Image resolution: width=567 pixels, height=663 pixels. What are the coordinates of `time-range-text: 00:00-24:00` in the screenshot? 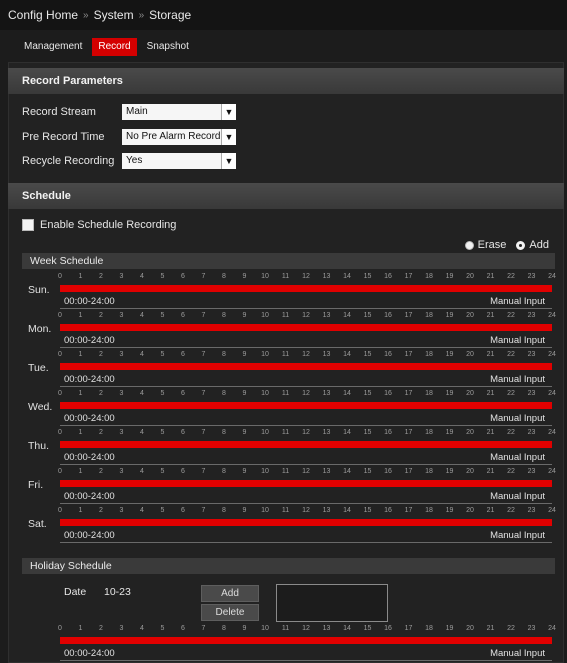 It's located at (89, 496).